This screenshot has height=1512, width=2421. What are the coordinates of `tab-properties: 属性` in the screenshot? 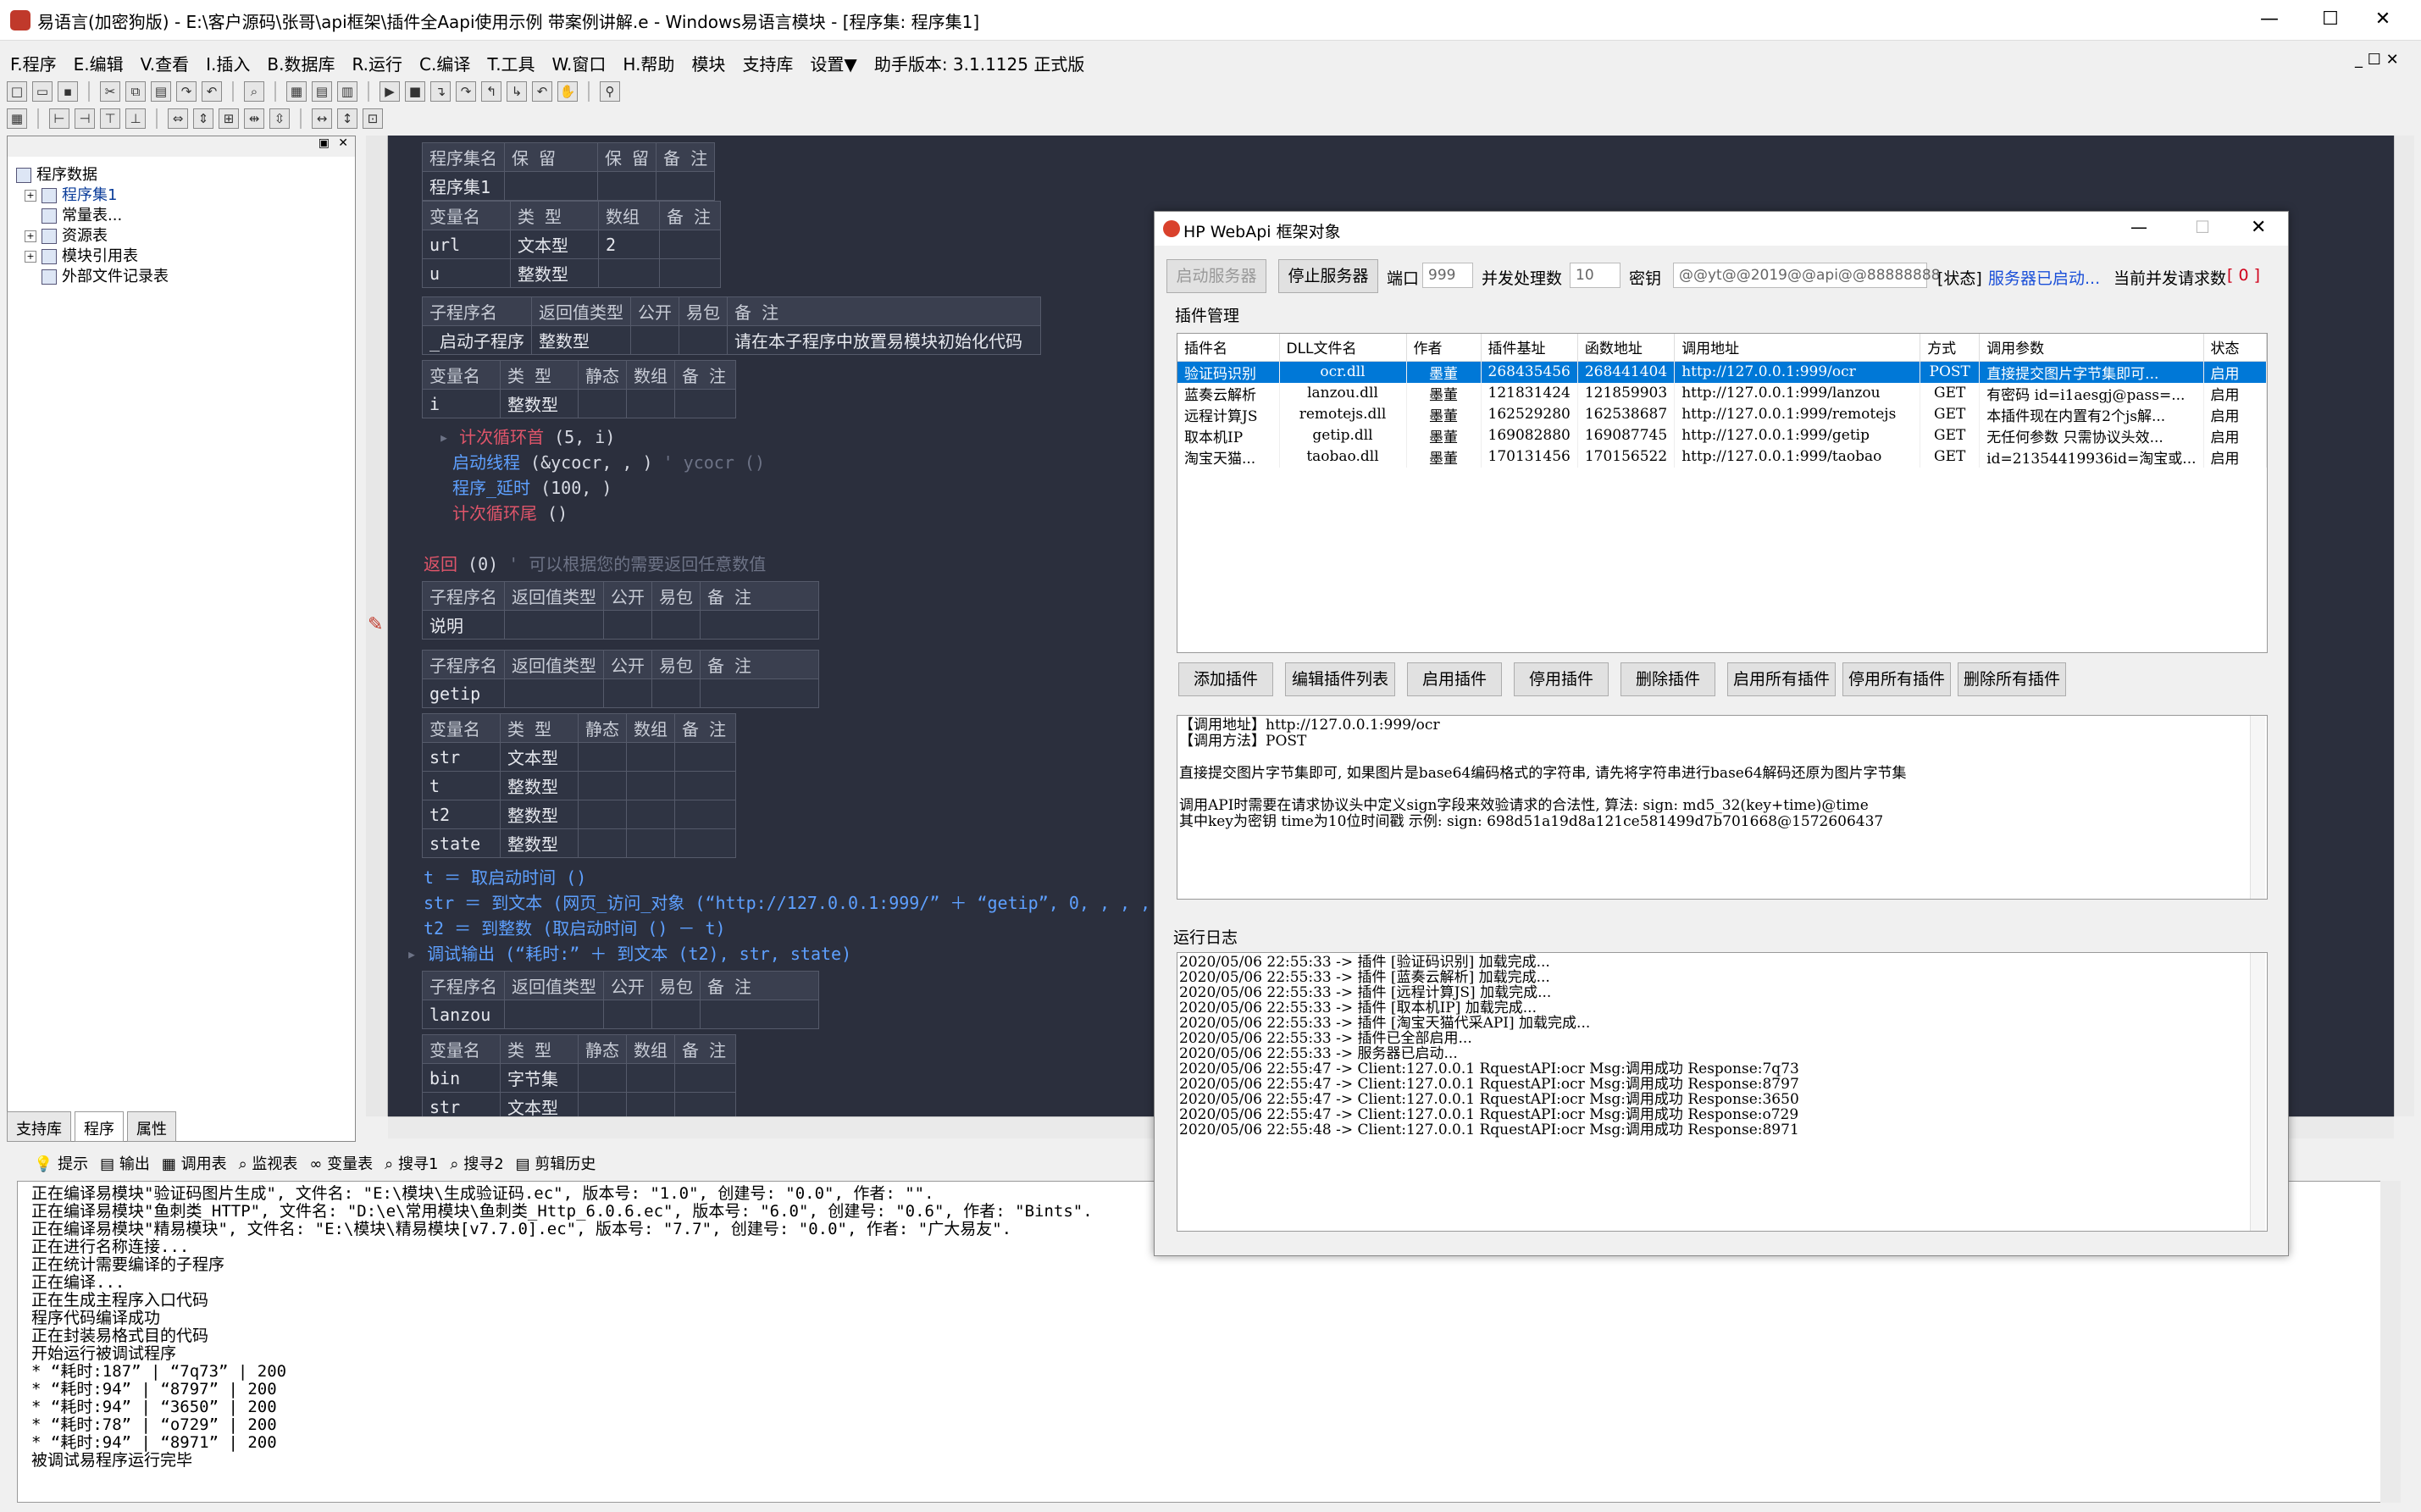 It's located at (151, 1126).